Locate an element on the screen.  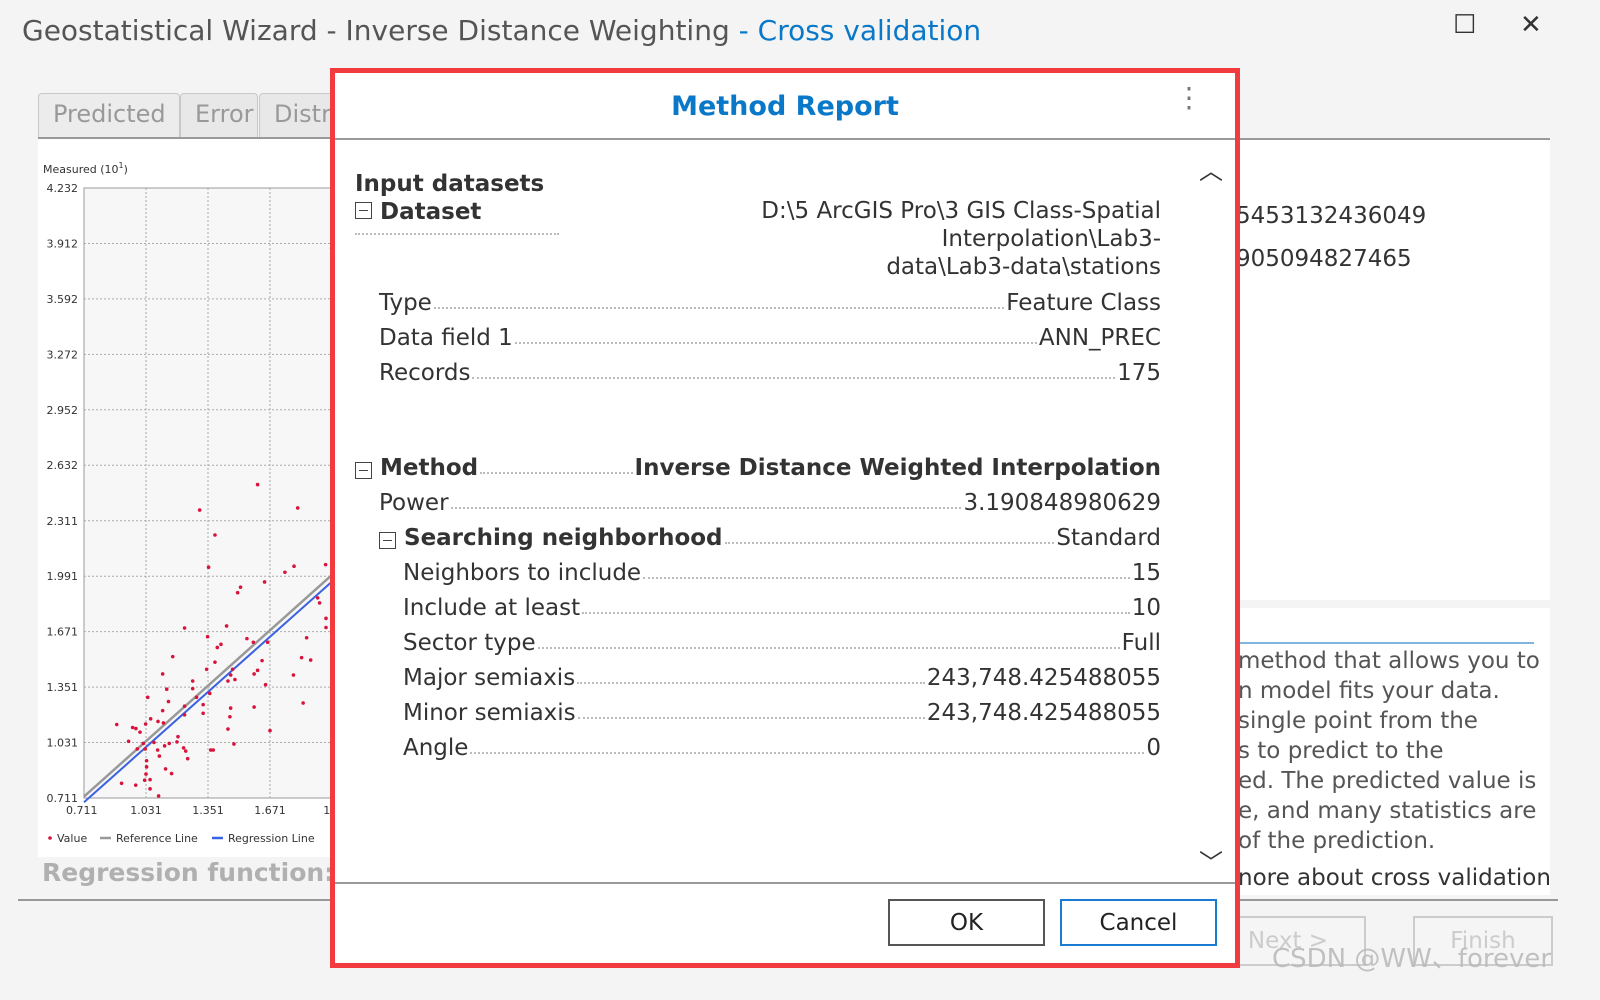
dialog-title: Method Report is located at coordinates (785, 106).